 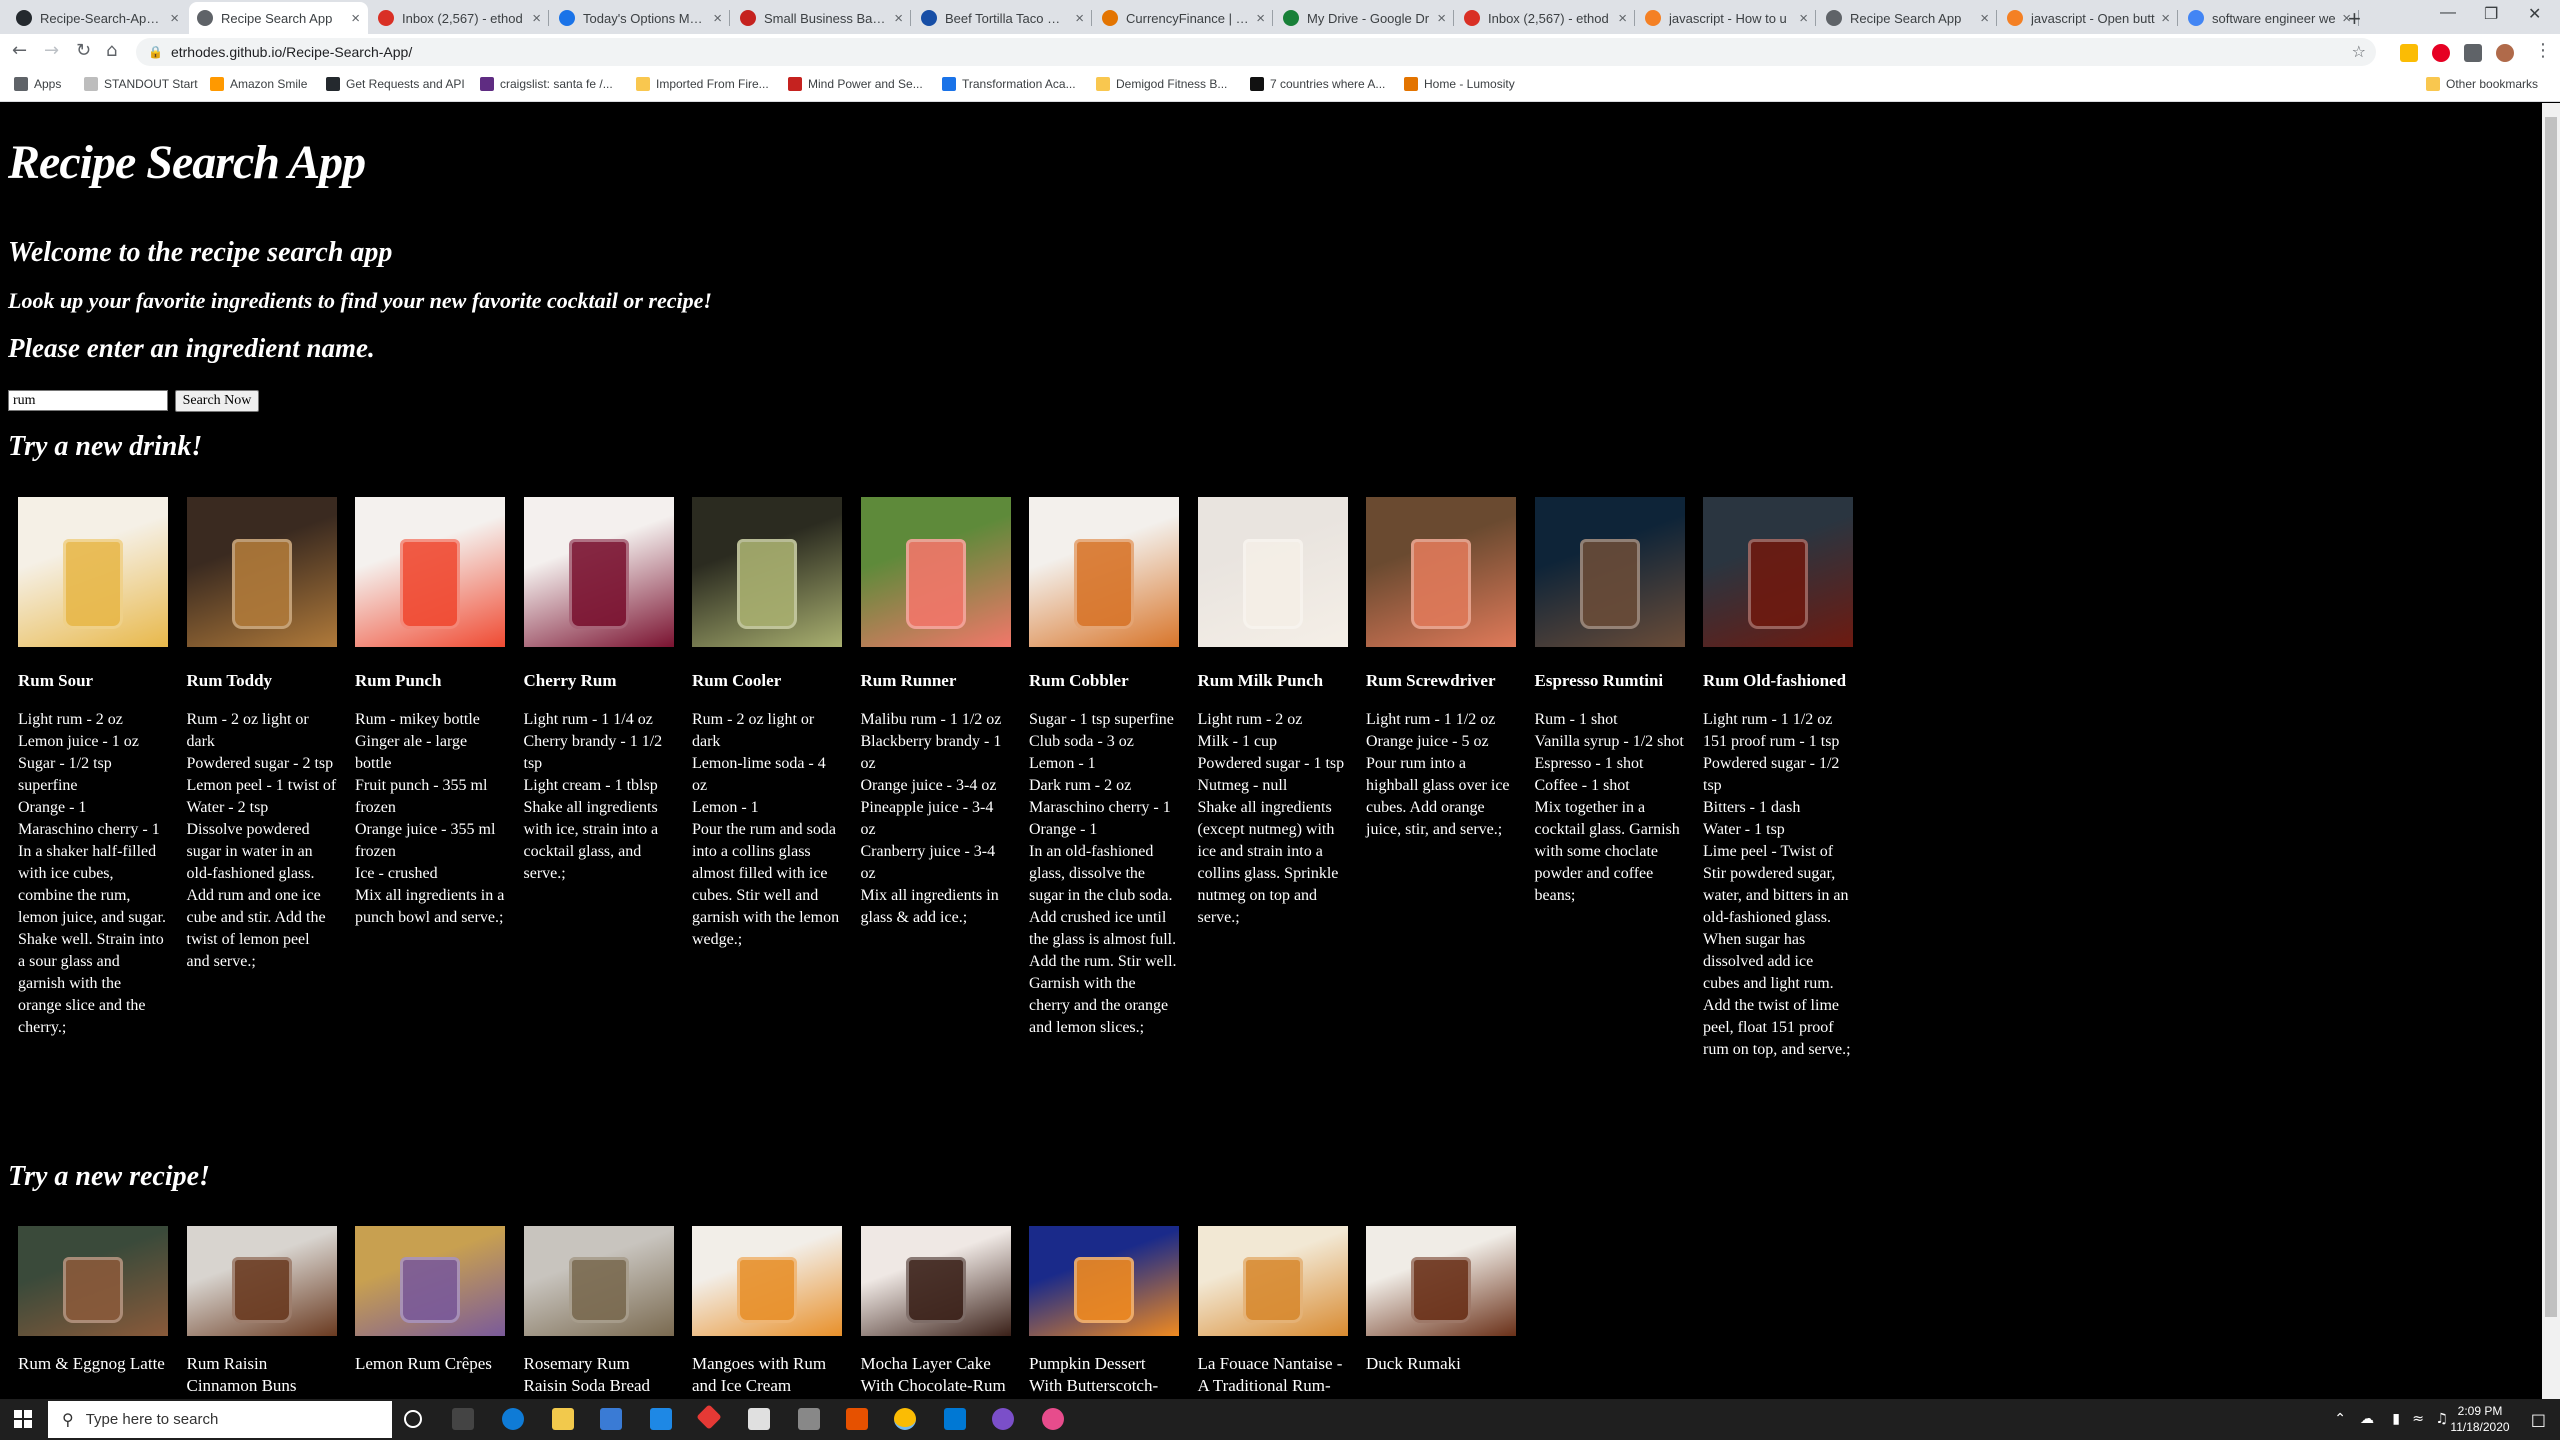 What do you see at coordinates (709, 1417) in the screenshot?
I see `app-diamond-icon` at bounding box center [709, 1417].